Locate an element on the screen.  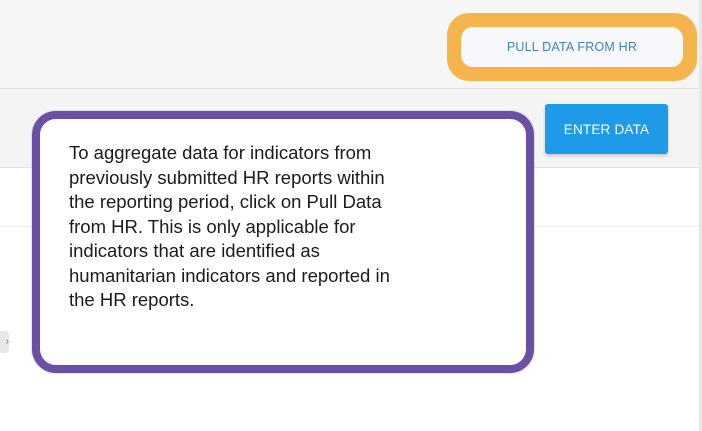
pull-data-label: PULL DATA FROM HR is located at coordinates (572, 47).